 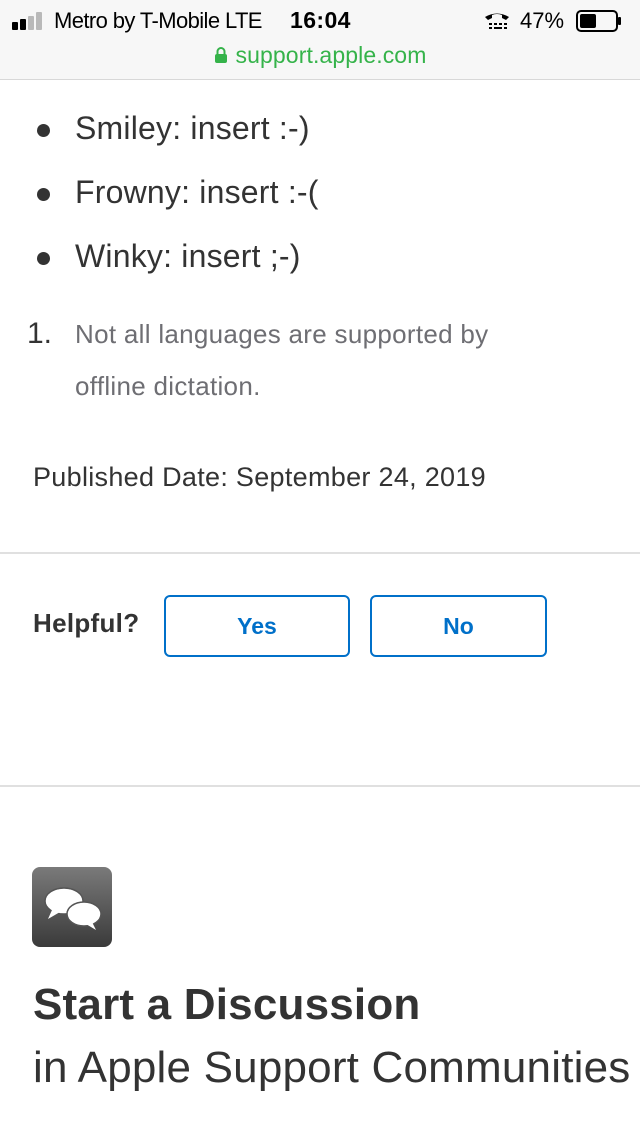 I want to click on helpful-label: Helpful?, so click(x=86, y=623).